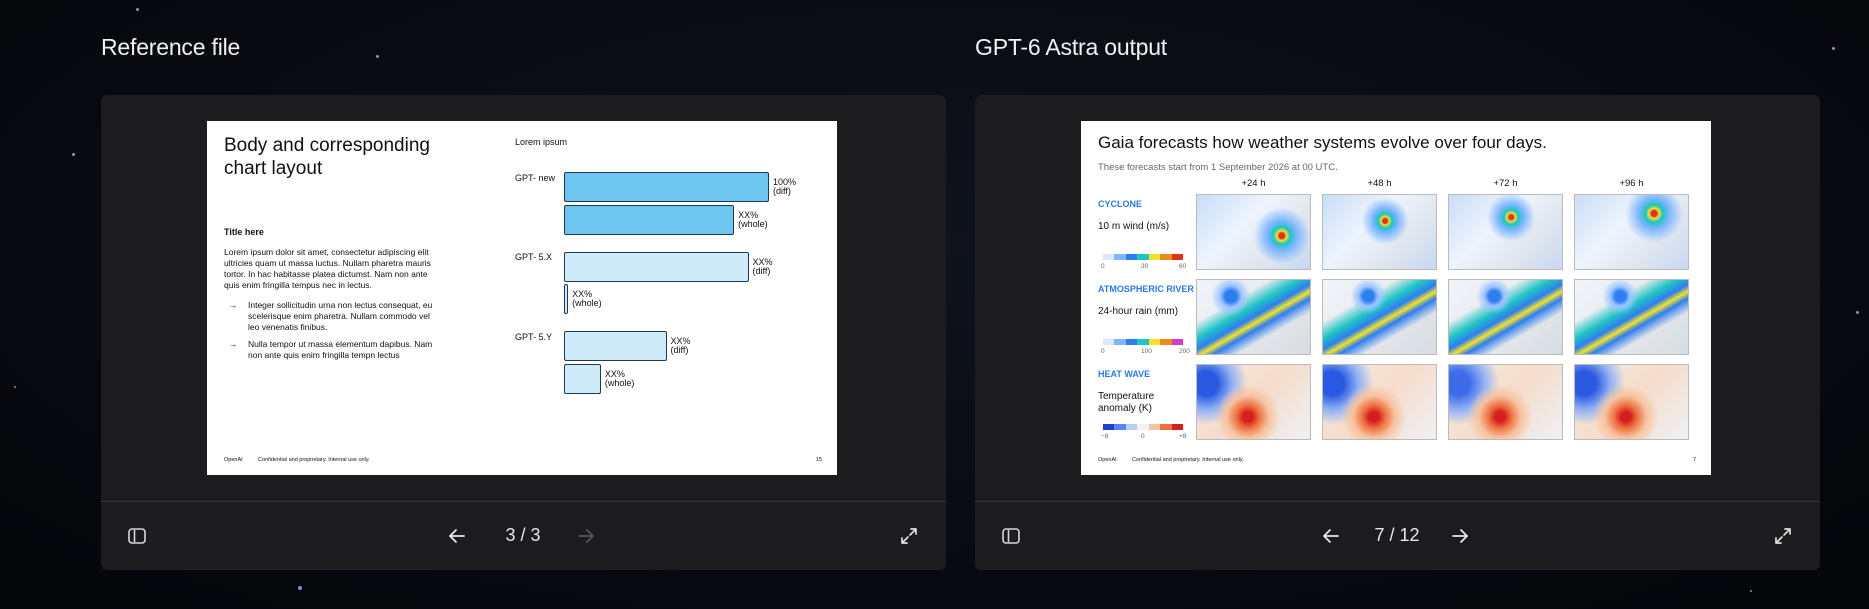 The image size is (1869, 609). What do you see at coordinates (1253, 183) in the screenshot?
I see `column-header: +24 h` at bounding box center [1253, 183].